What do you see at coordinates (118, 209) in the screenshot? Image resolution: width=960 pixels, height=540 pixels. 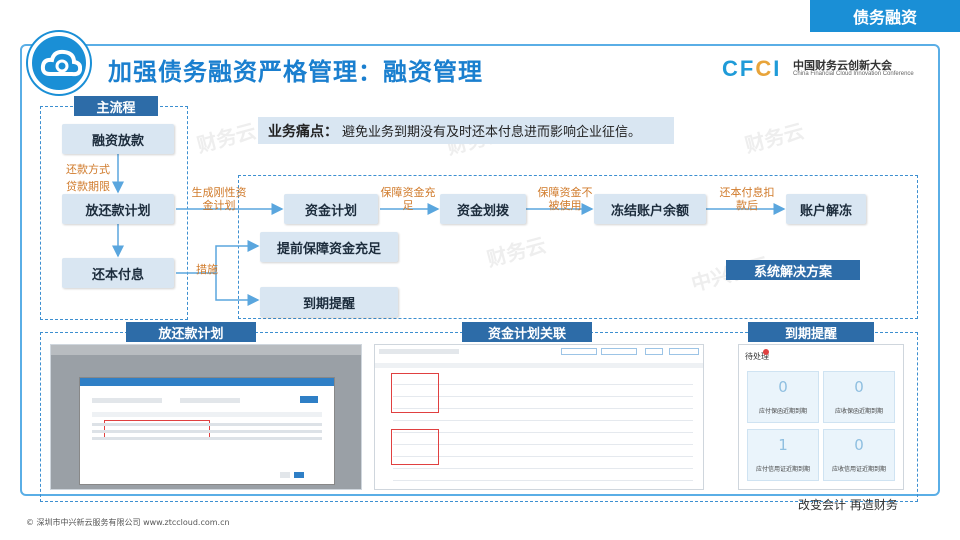 I see `step-repayment-plan: 放还款计划` at bounding box center [118, 209].